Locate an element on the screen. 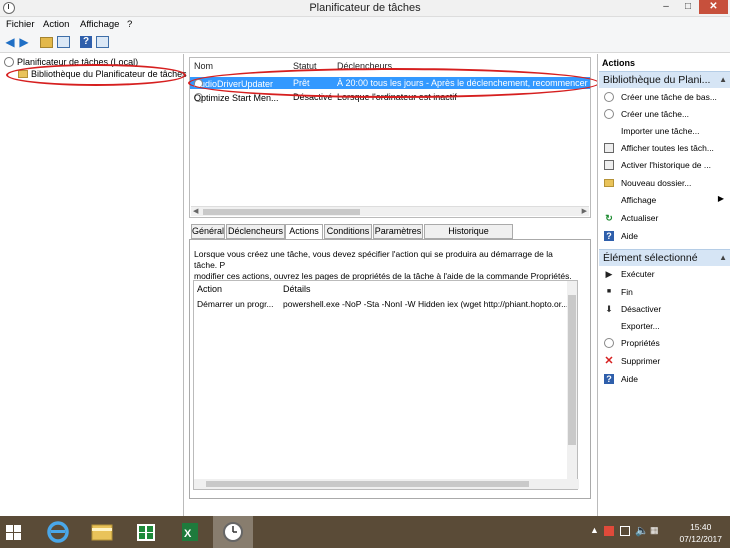 The height and width of the screenshot is (548, 730). refresh: ↻ Actualiser is located at coordinates (666, 219).